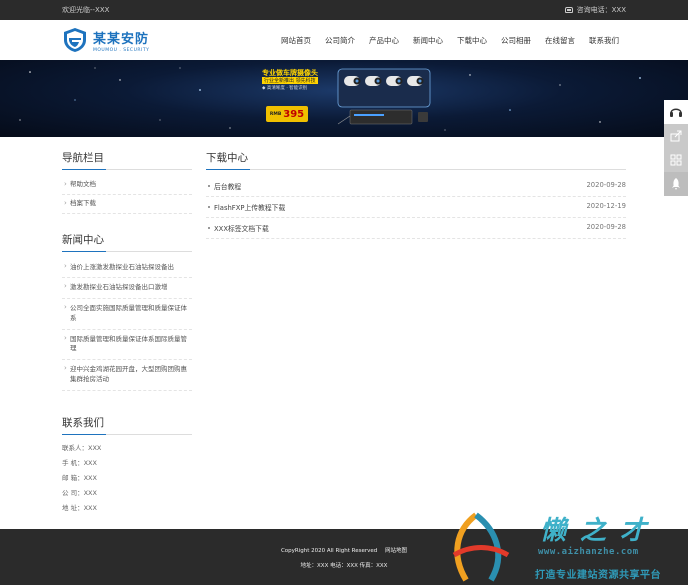 The width and height of the screenshot is (688, 585). I want to click on watermark-url: www.aizhanzhe.com, so click(588, 552).